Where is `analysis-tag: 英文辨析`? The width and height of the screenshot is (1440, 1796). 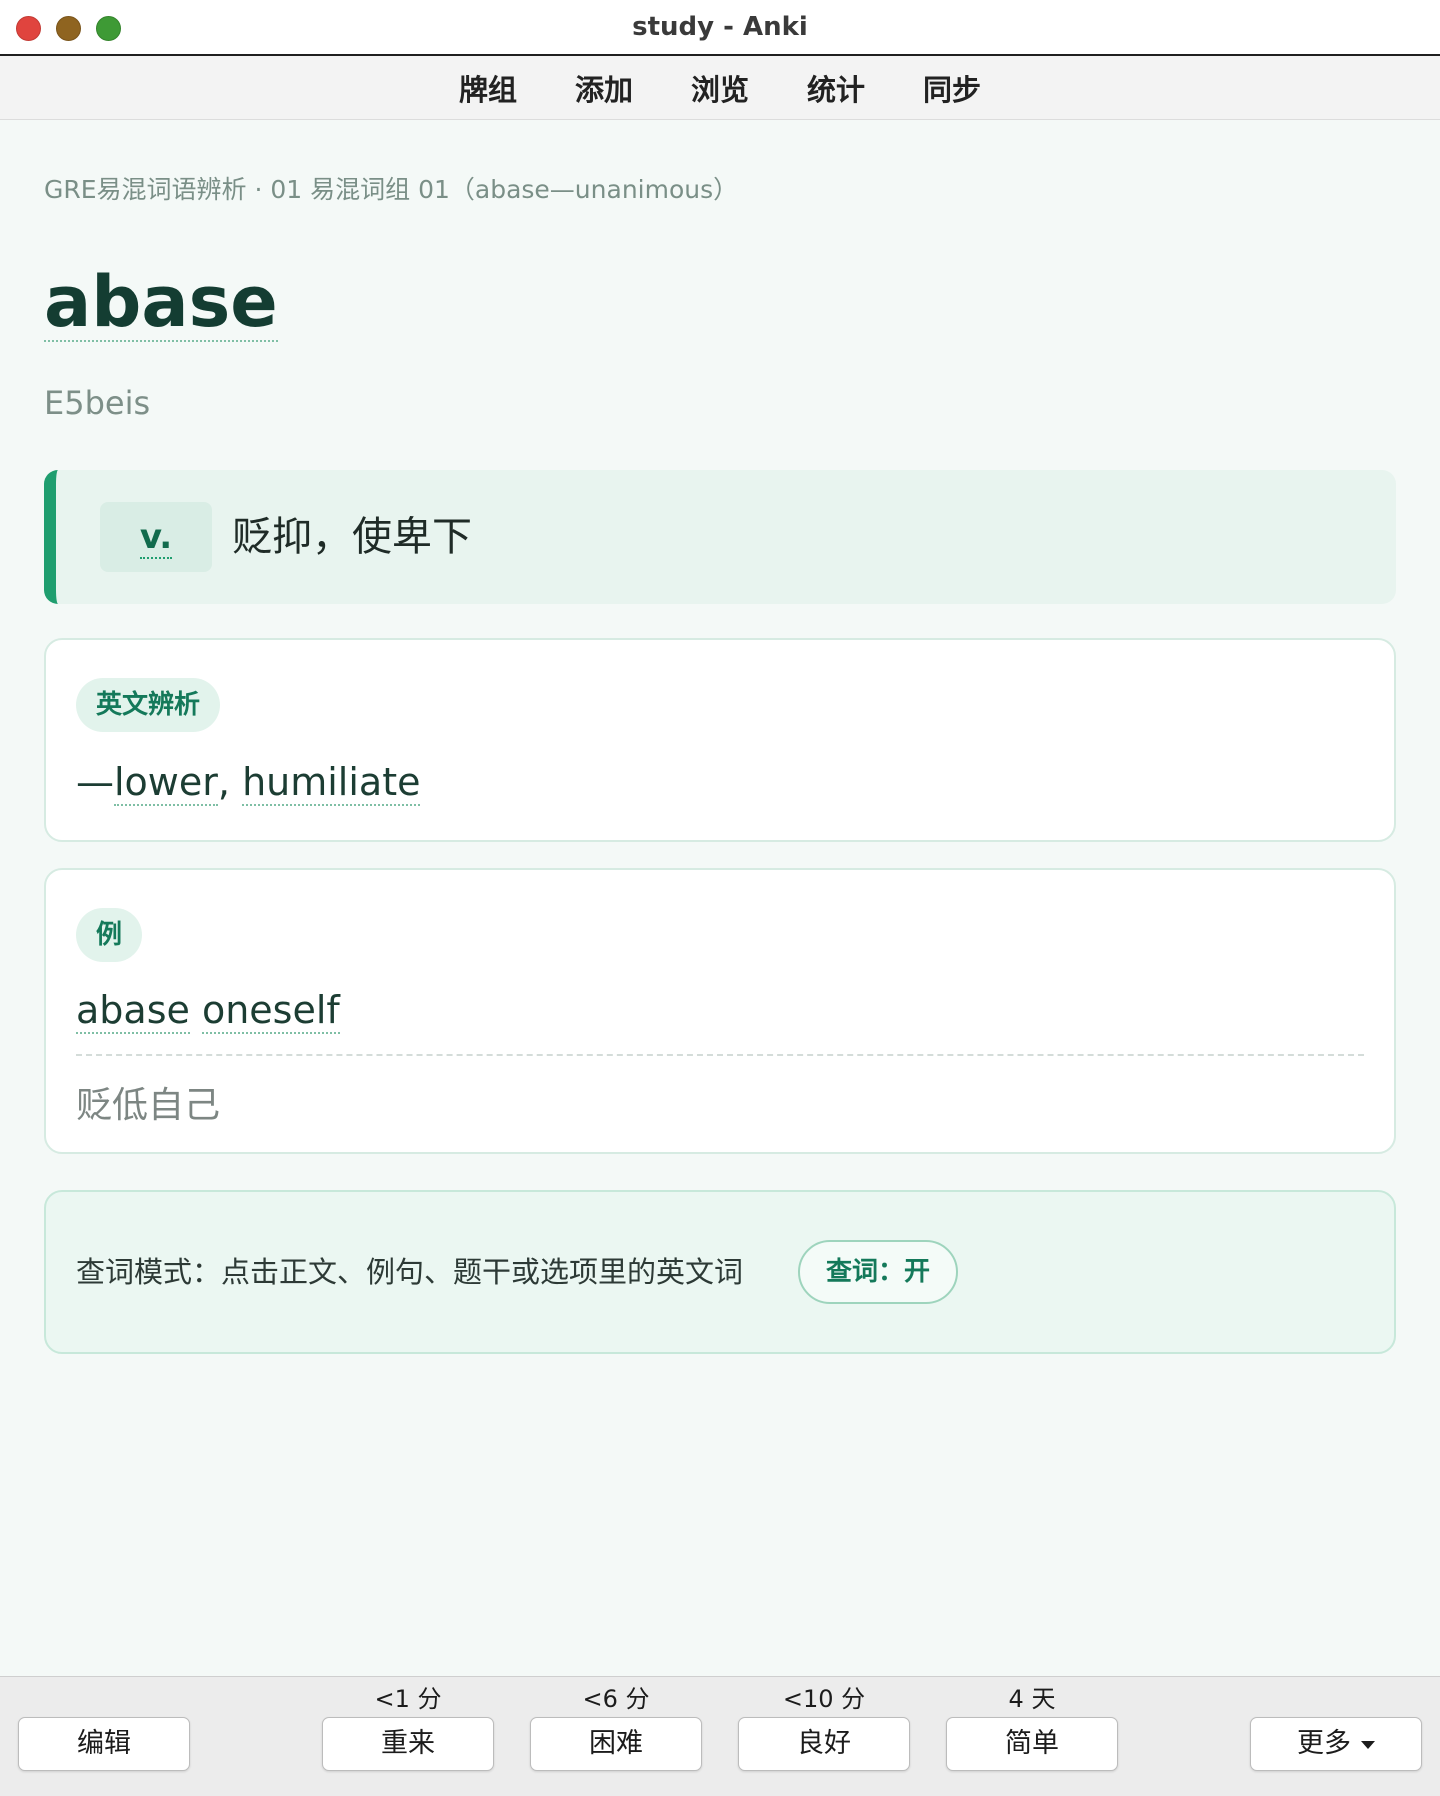 analysis-tag: 英文辨析 is located at coordinates (148, 705).